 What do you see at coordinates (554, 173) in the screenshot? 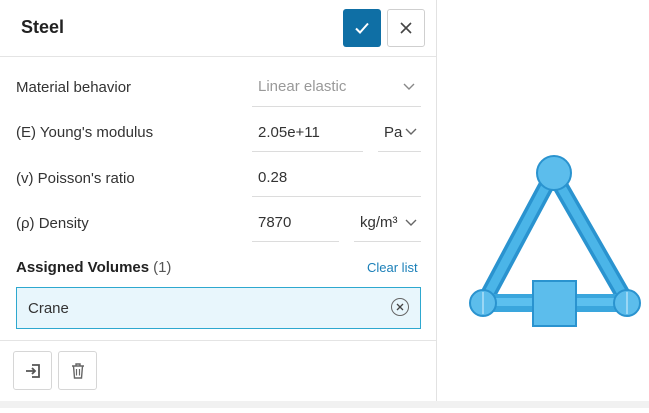
I see `top-joint` at bounding box center [554, 173].